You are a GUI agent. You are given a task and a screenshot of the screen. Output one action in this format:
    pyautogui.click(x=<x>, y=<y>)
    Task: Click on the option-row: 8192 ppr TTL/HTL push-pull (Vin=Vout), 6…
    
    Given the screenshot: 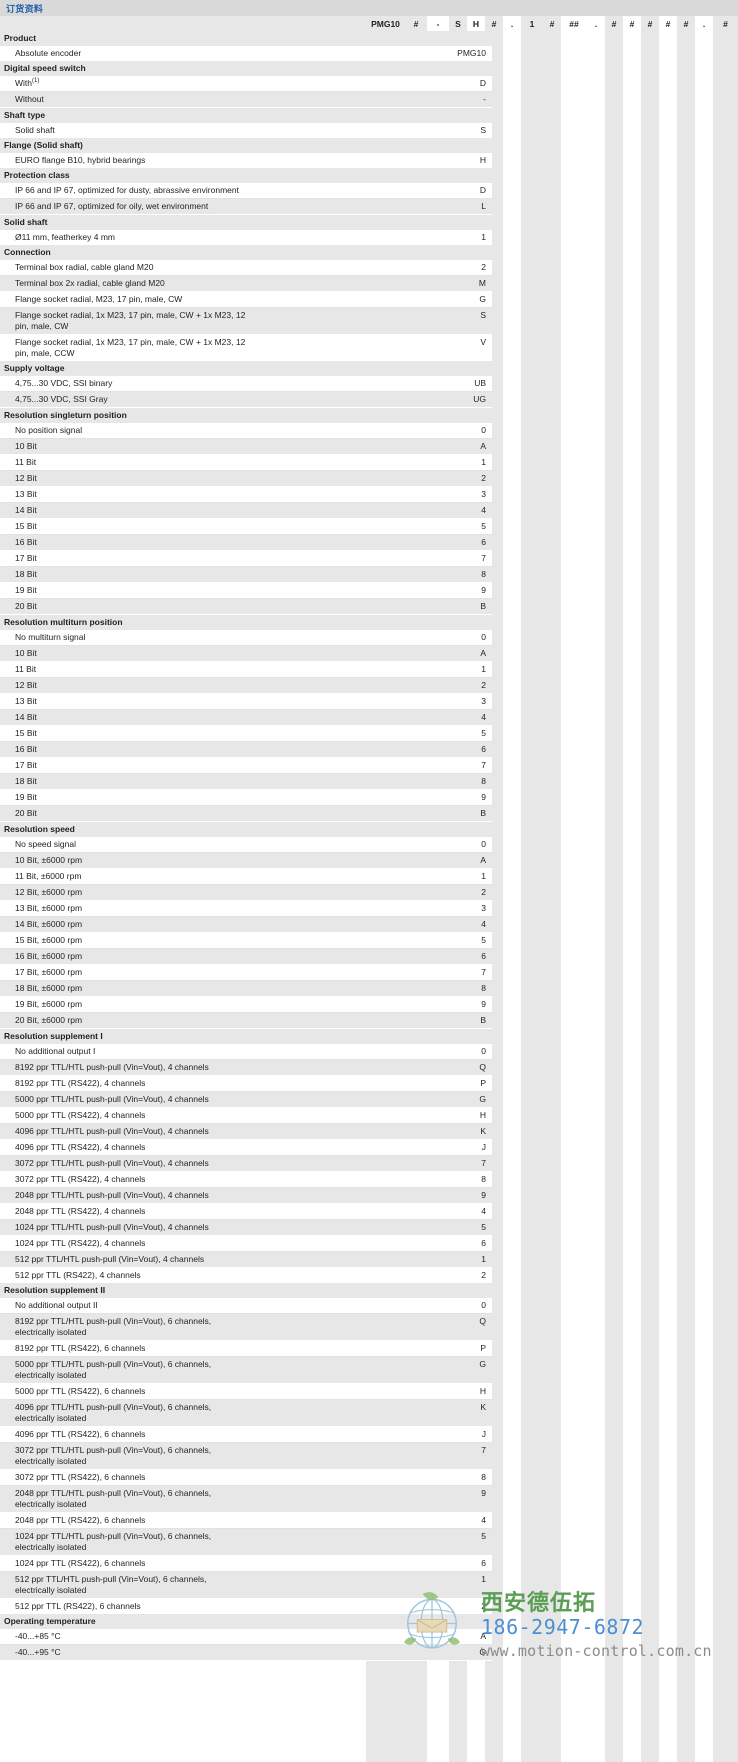 What is the action you would take?
    pyautogui.click(x=369, y=1327)
    